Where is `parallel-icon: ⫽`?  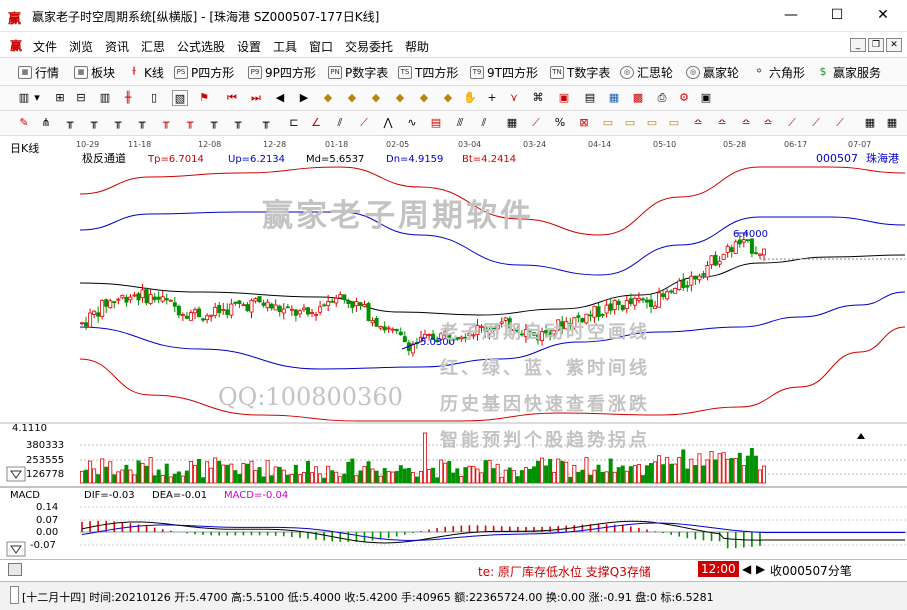 parallel-icon: ⫽ is located at coordinates (340, 123).